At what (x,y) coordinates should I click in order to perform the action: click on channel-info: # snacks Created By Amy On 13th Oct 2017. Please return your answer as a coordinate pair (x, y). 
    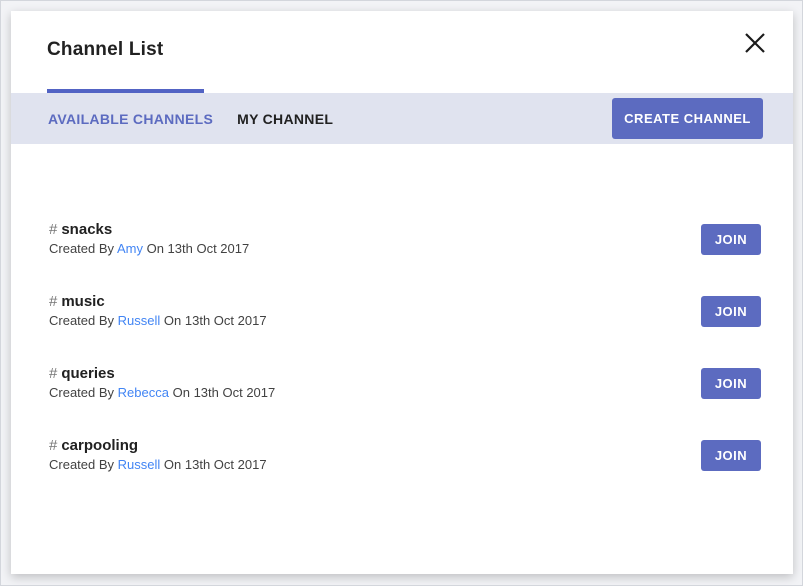
    Looking at the image, I should click on (149, 239).